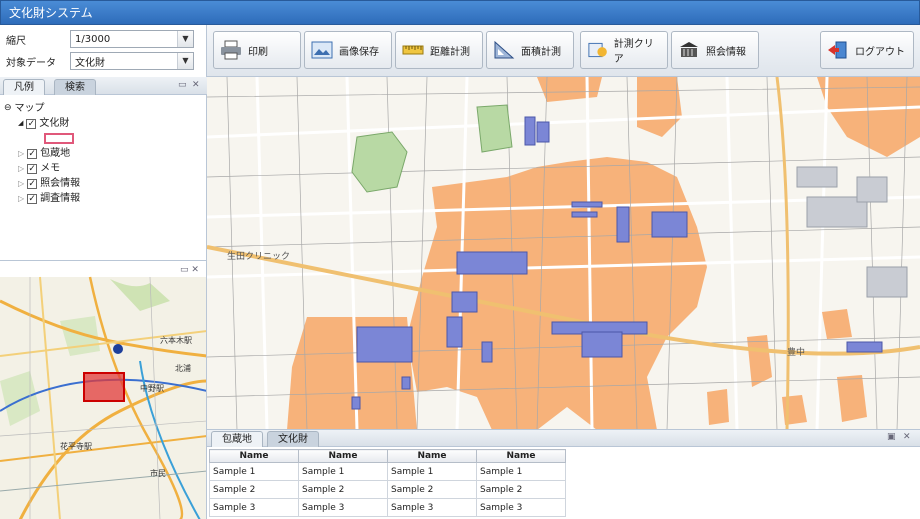  Describe the element at coordinates (54, 123) in the screenshot. I see `tree-item-label: 文化財` at that location.